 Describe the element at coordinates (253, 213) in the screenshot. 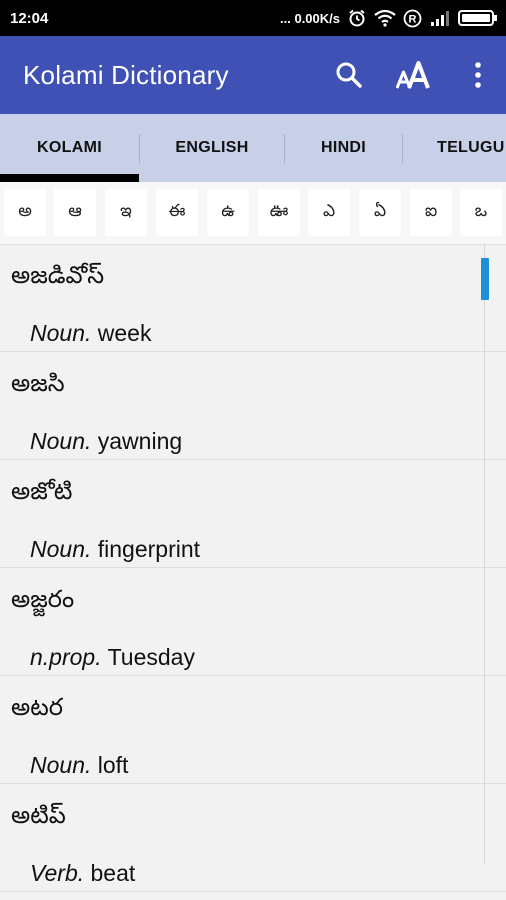

I see `letter-index-strip: అ ఆ ఇ ఈ ఉ ఊ ఎ ఏ ఐ ఒ` at that location.